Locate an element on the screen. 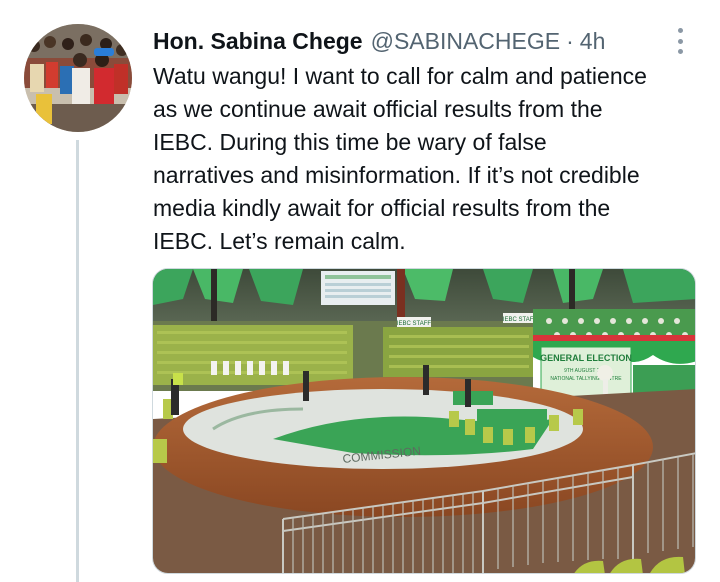 The height and width of the screenshot is (582, 720). timestamp: 4h is located at coordinates (593, 41).